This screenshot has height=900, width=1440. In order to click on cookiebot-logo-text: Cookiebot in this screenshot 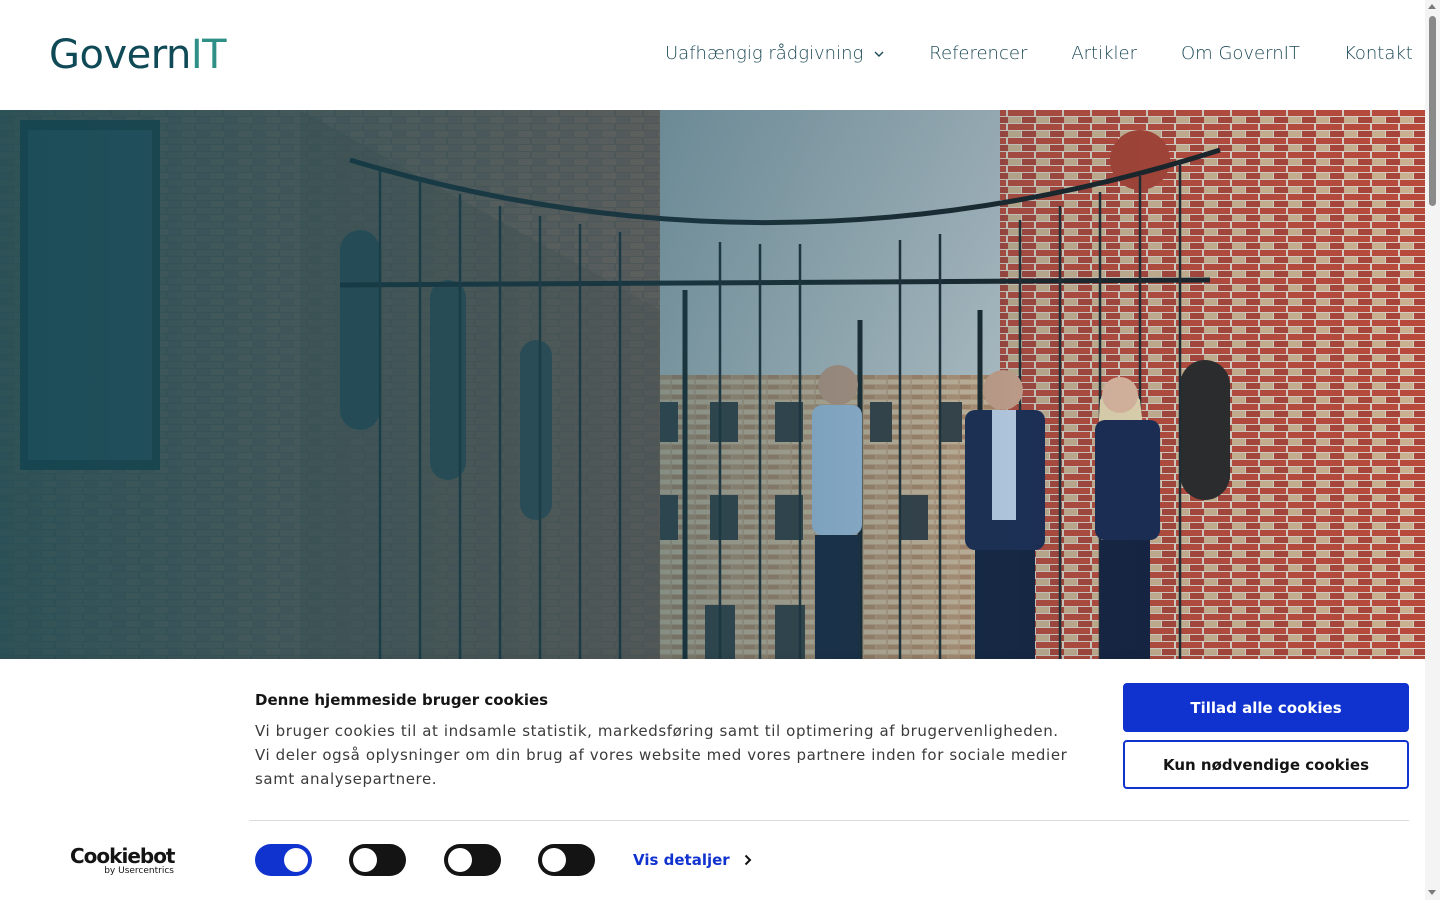, I will do `click(123, 856)`.